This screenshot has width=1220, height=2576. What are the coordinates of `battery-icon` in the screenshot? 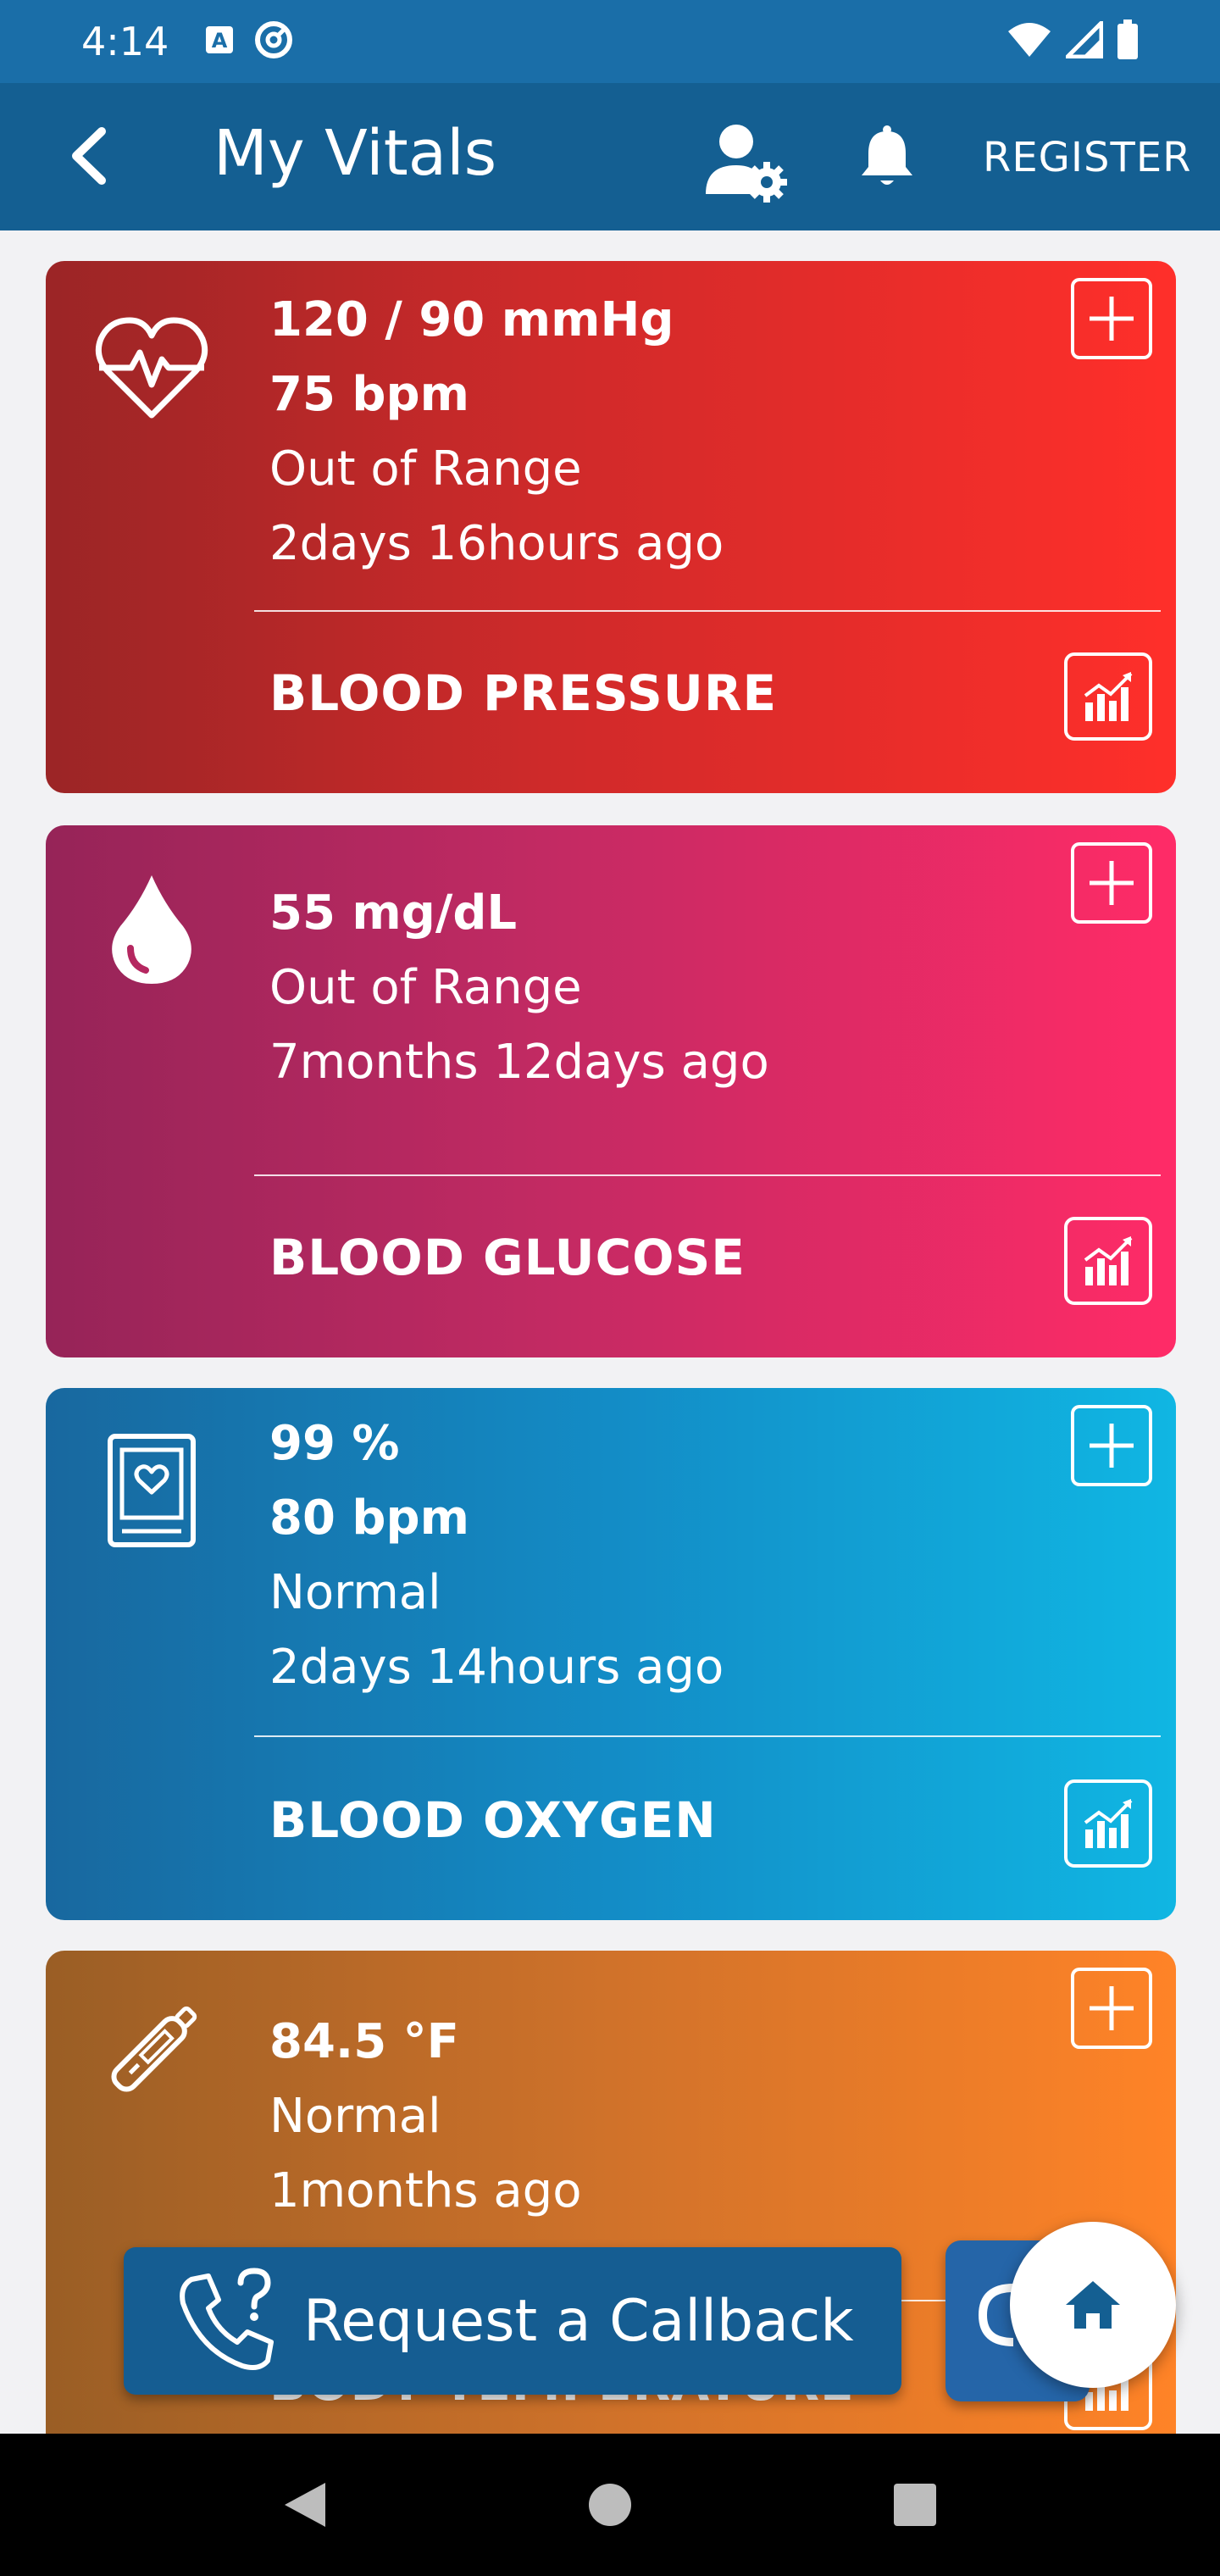 It's located at (1128, 41).